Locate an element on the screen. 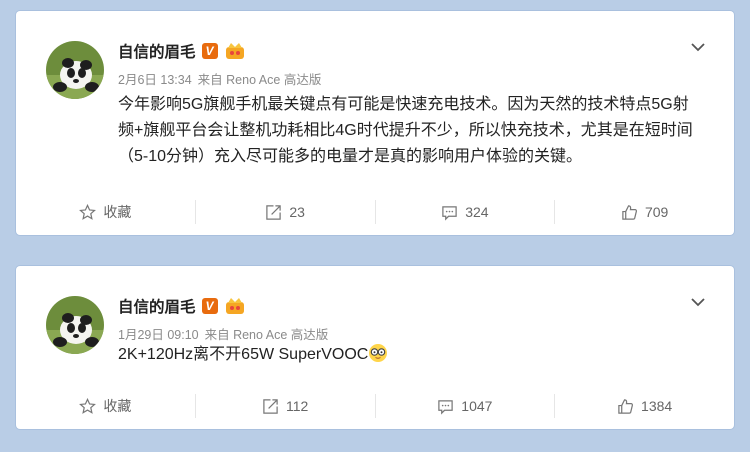 The image size is (750, 452). comment-button: 1047 is located at coordinates (466, 406).